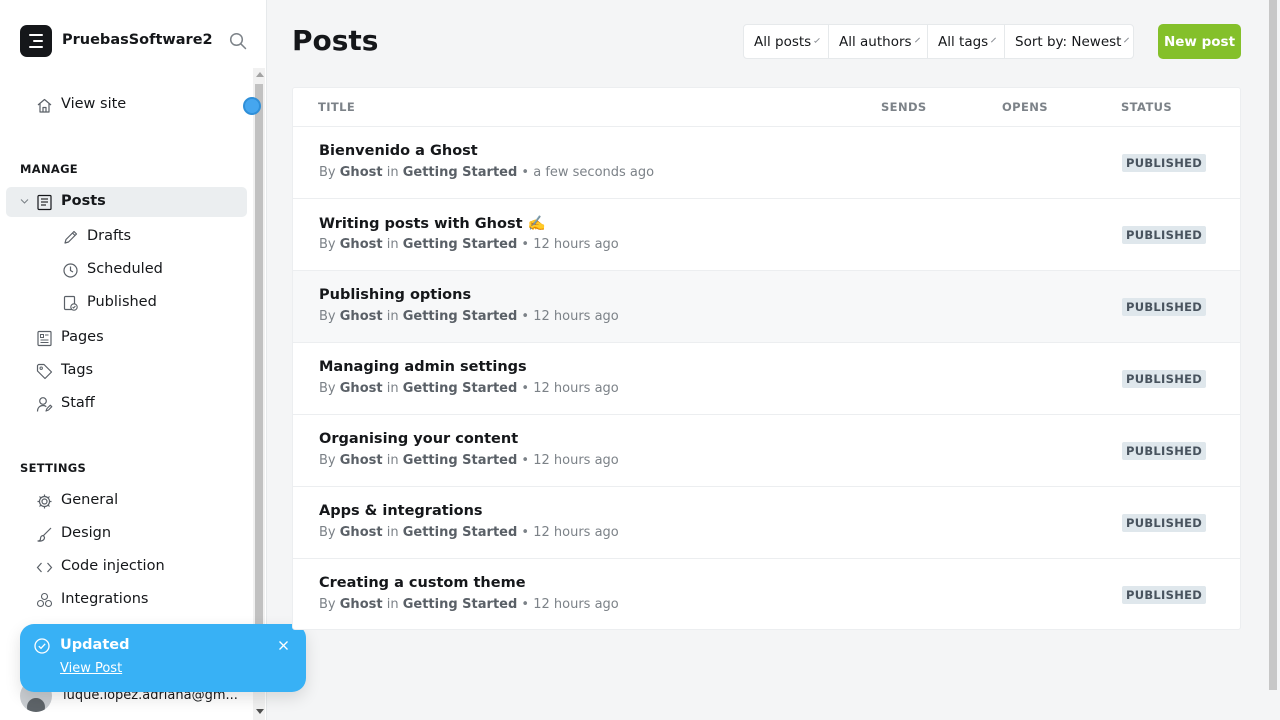  I want to click on clock-icon, so click(70, 270).